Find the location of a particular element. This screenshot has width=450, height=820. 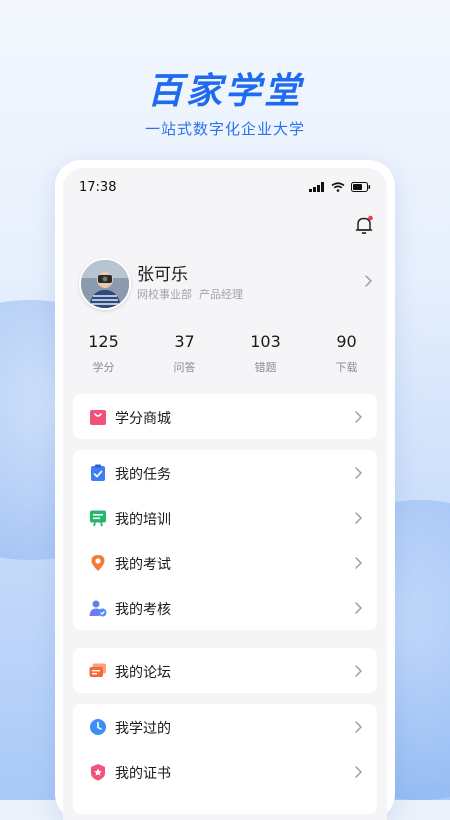

stat-label: 下载 is located at coordinates (346, 367).